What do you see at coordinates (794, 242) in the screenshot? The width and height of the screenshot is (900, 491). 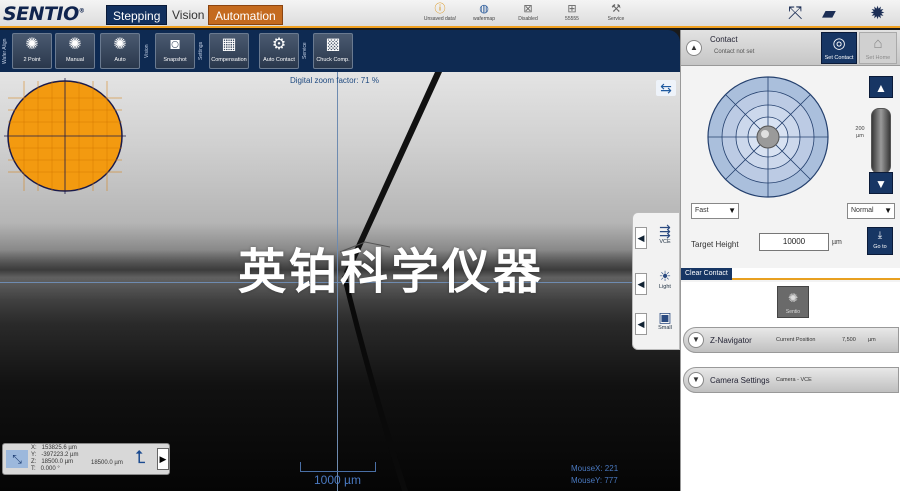 I see `target-height-input: 10000` at bounding box center [794, 242].